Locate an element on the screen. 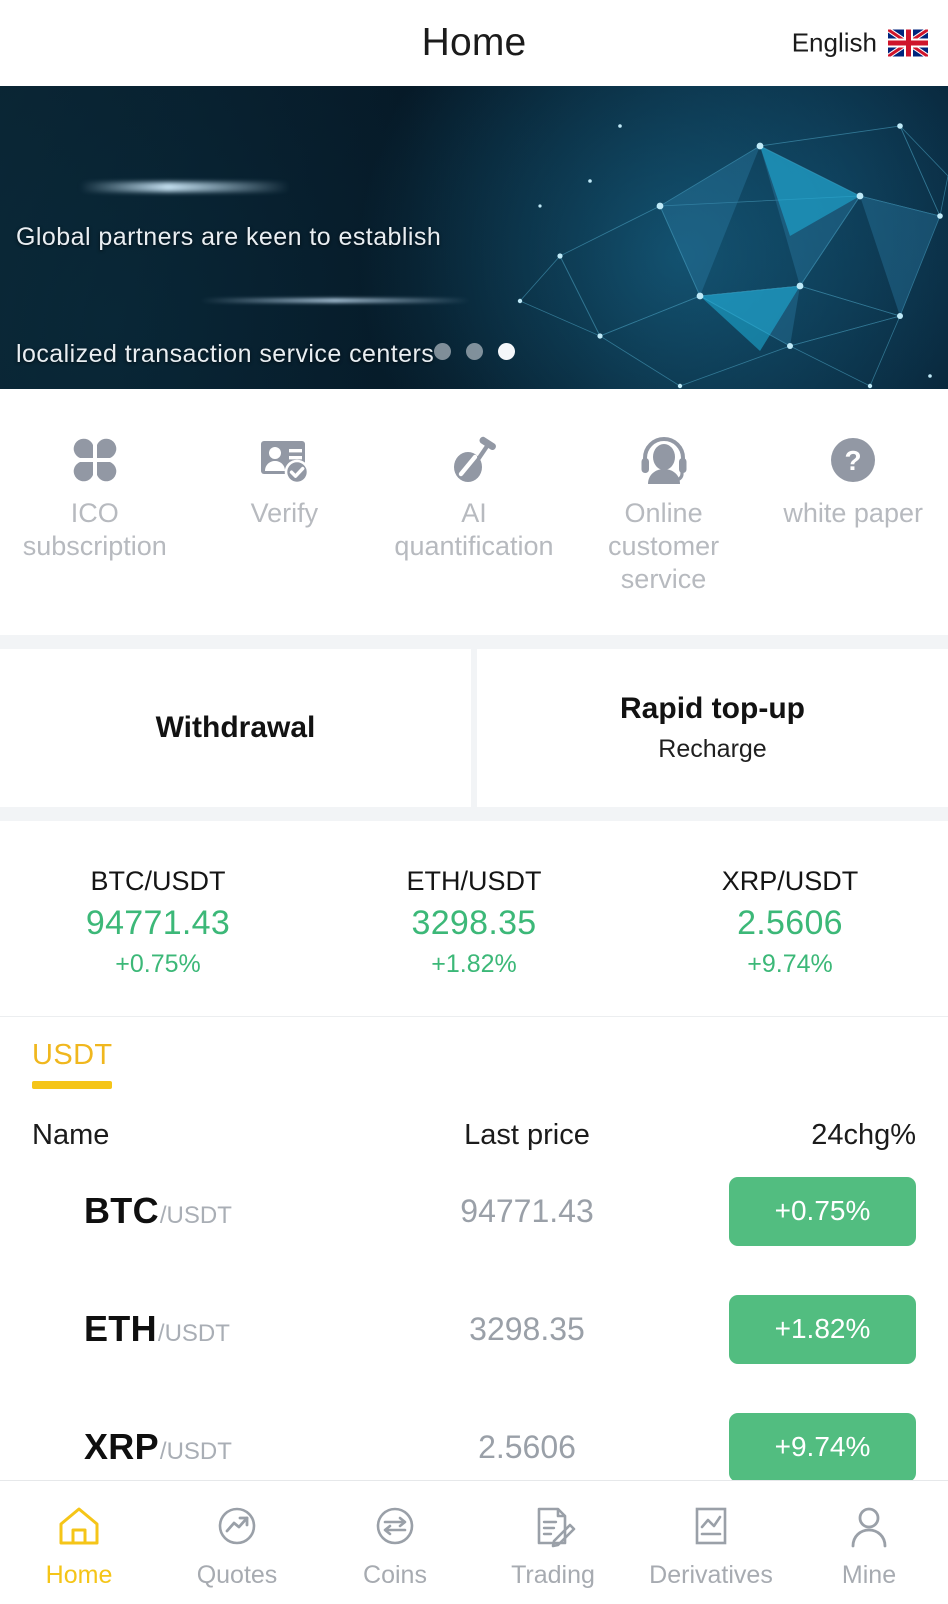 Image resolution: width=948 pixels, height=1604 pixels. quick-action-label: ICO subscription is located at coordinates (94, 529).